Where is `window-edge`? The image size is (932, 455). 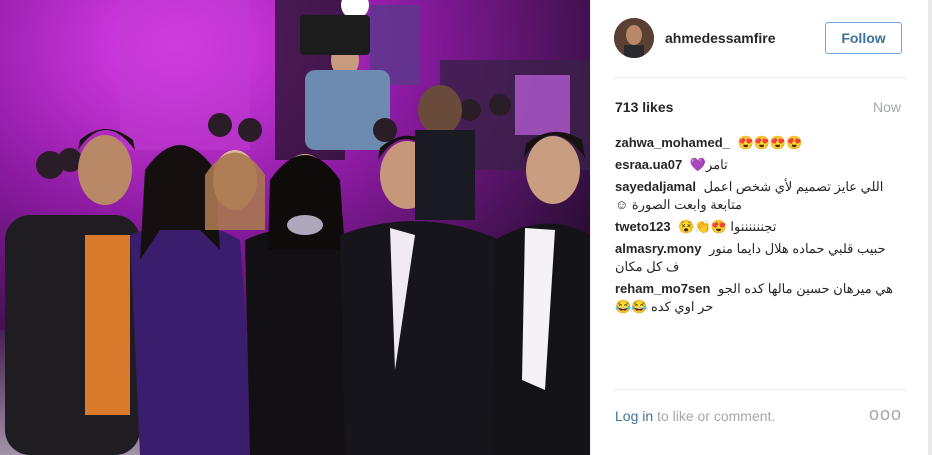 window-edge is located at coordinates (930, 227).